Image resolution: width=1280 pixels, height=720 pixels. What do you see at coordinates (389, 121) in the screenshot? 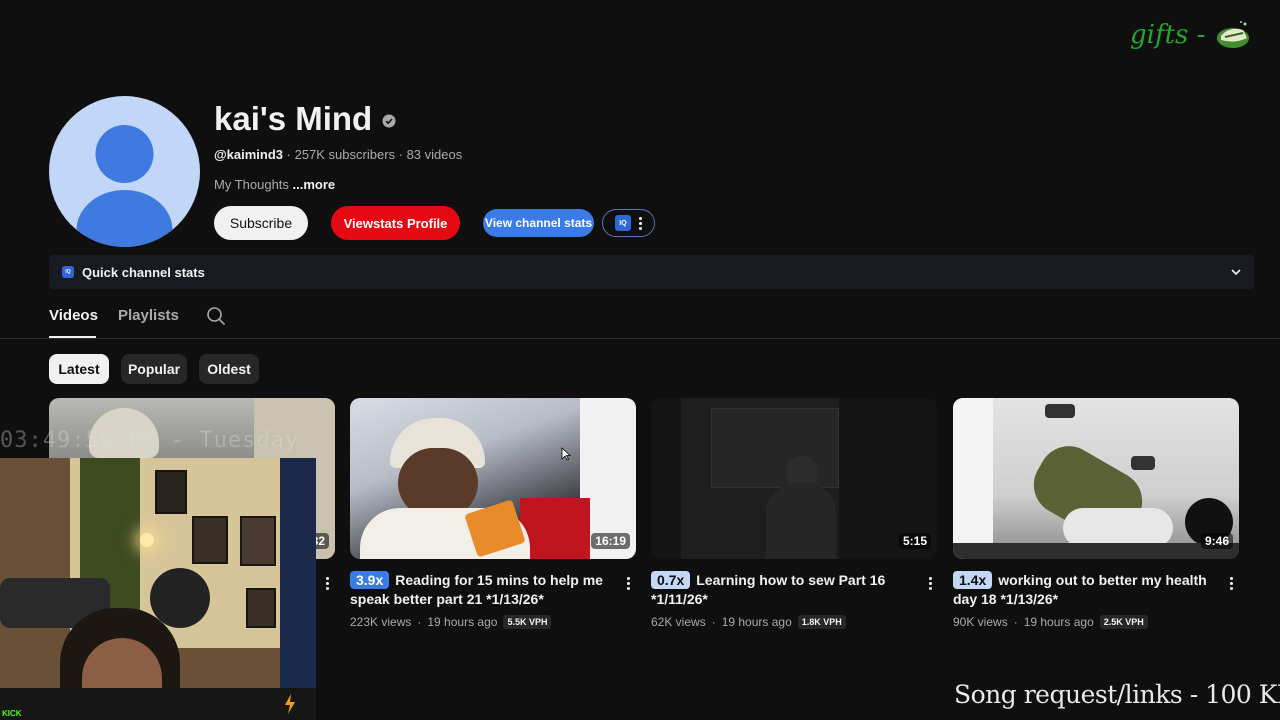
I see `verified-icon` at bounding box center [389, 121].